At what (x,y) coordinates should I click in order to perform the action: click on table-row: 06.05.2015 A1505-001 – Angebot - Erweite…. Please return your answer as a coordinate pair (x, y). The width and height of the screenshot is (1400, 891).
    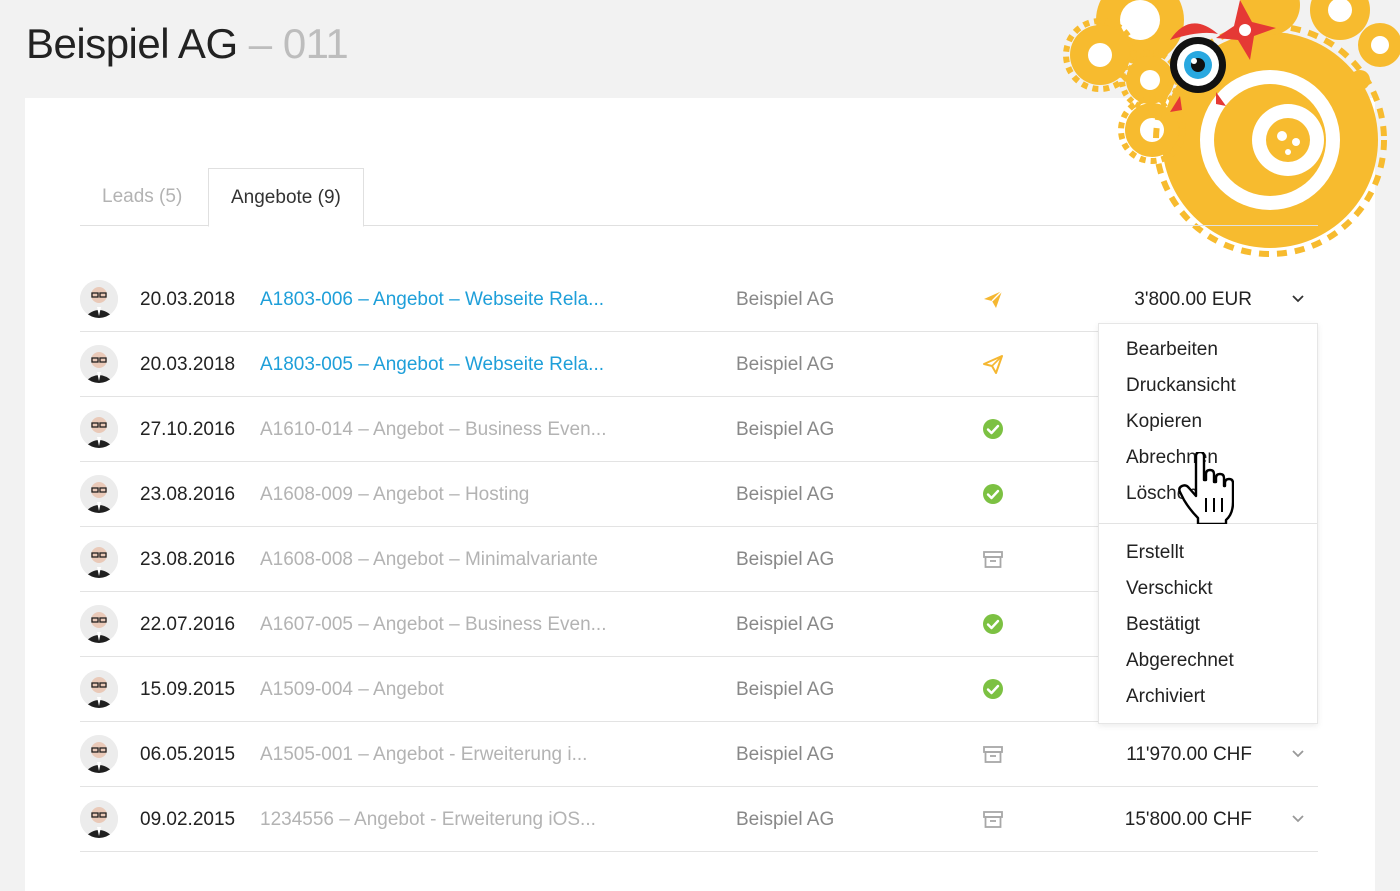
    Looking at the image, I should click on (699, 754).